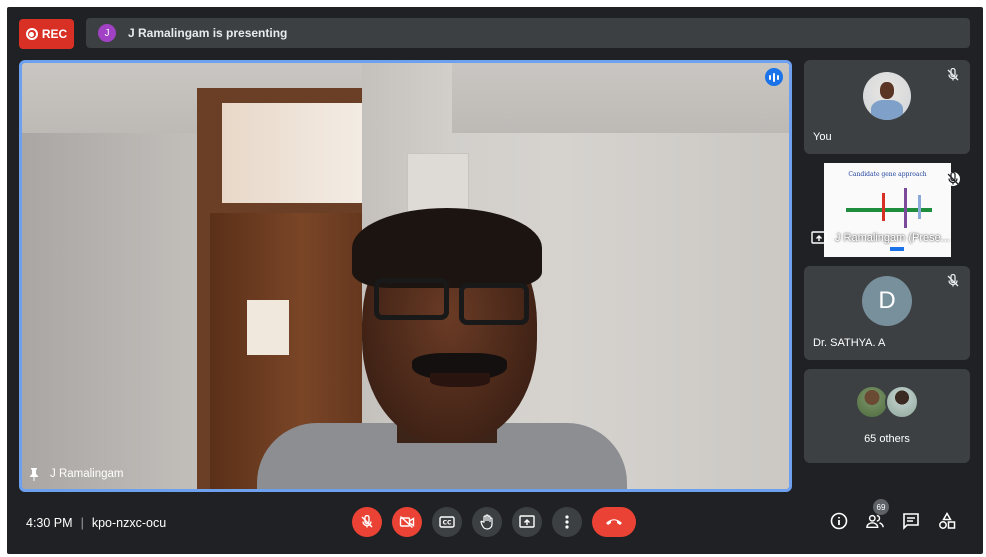 Image resolution: width=986 pixels, height=557 pixels. I want to click on raise-hand-icon, so click(486, 522).